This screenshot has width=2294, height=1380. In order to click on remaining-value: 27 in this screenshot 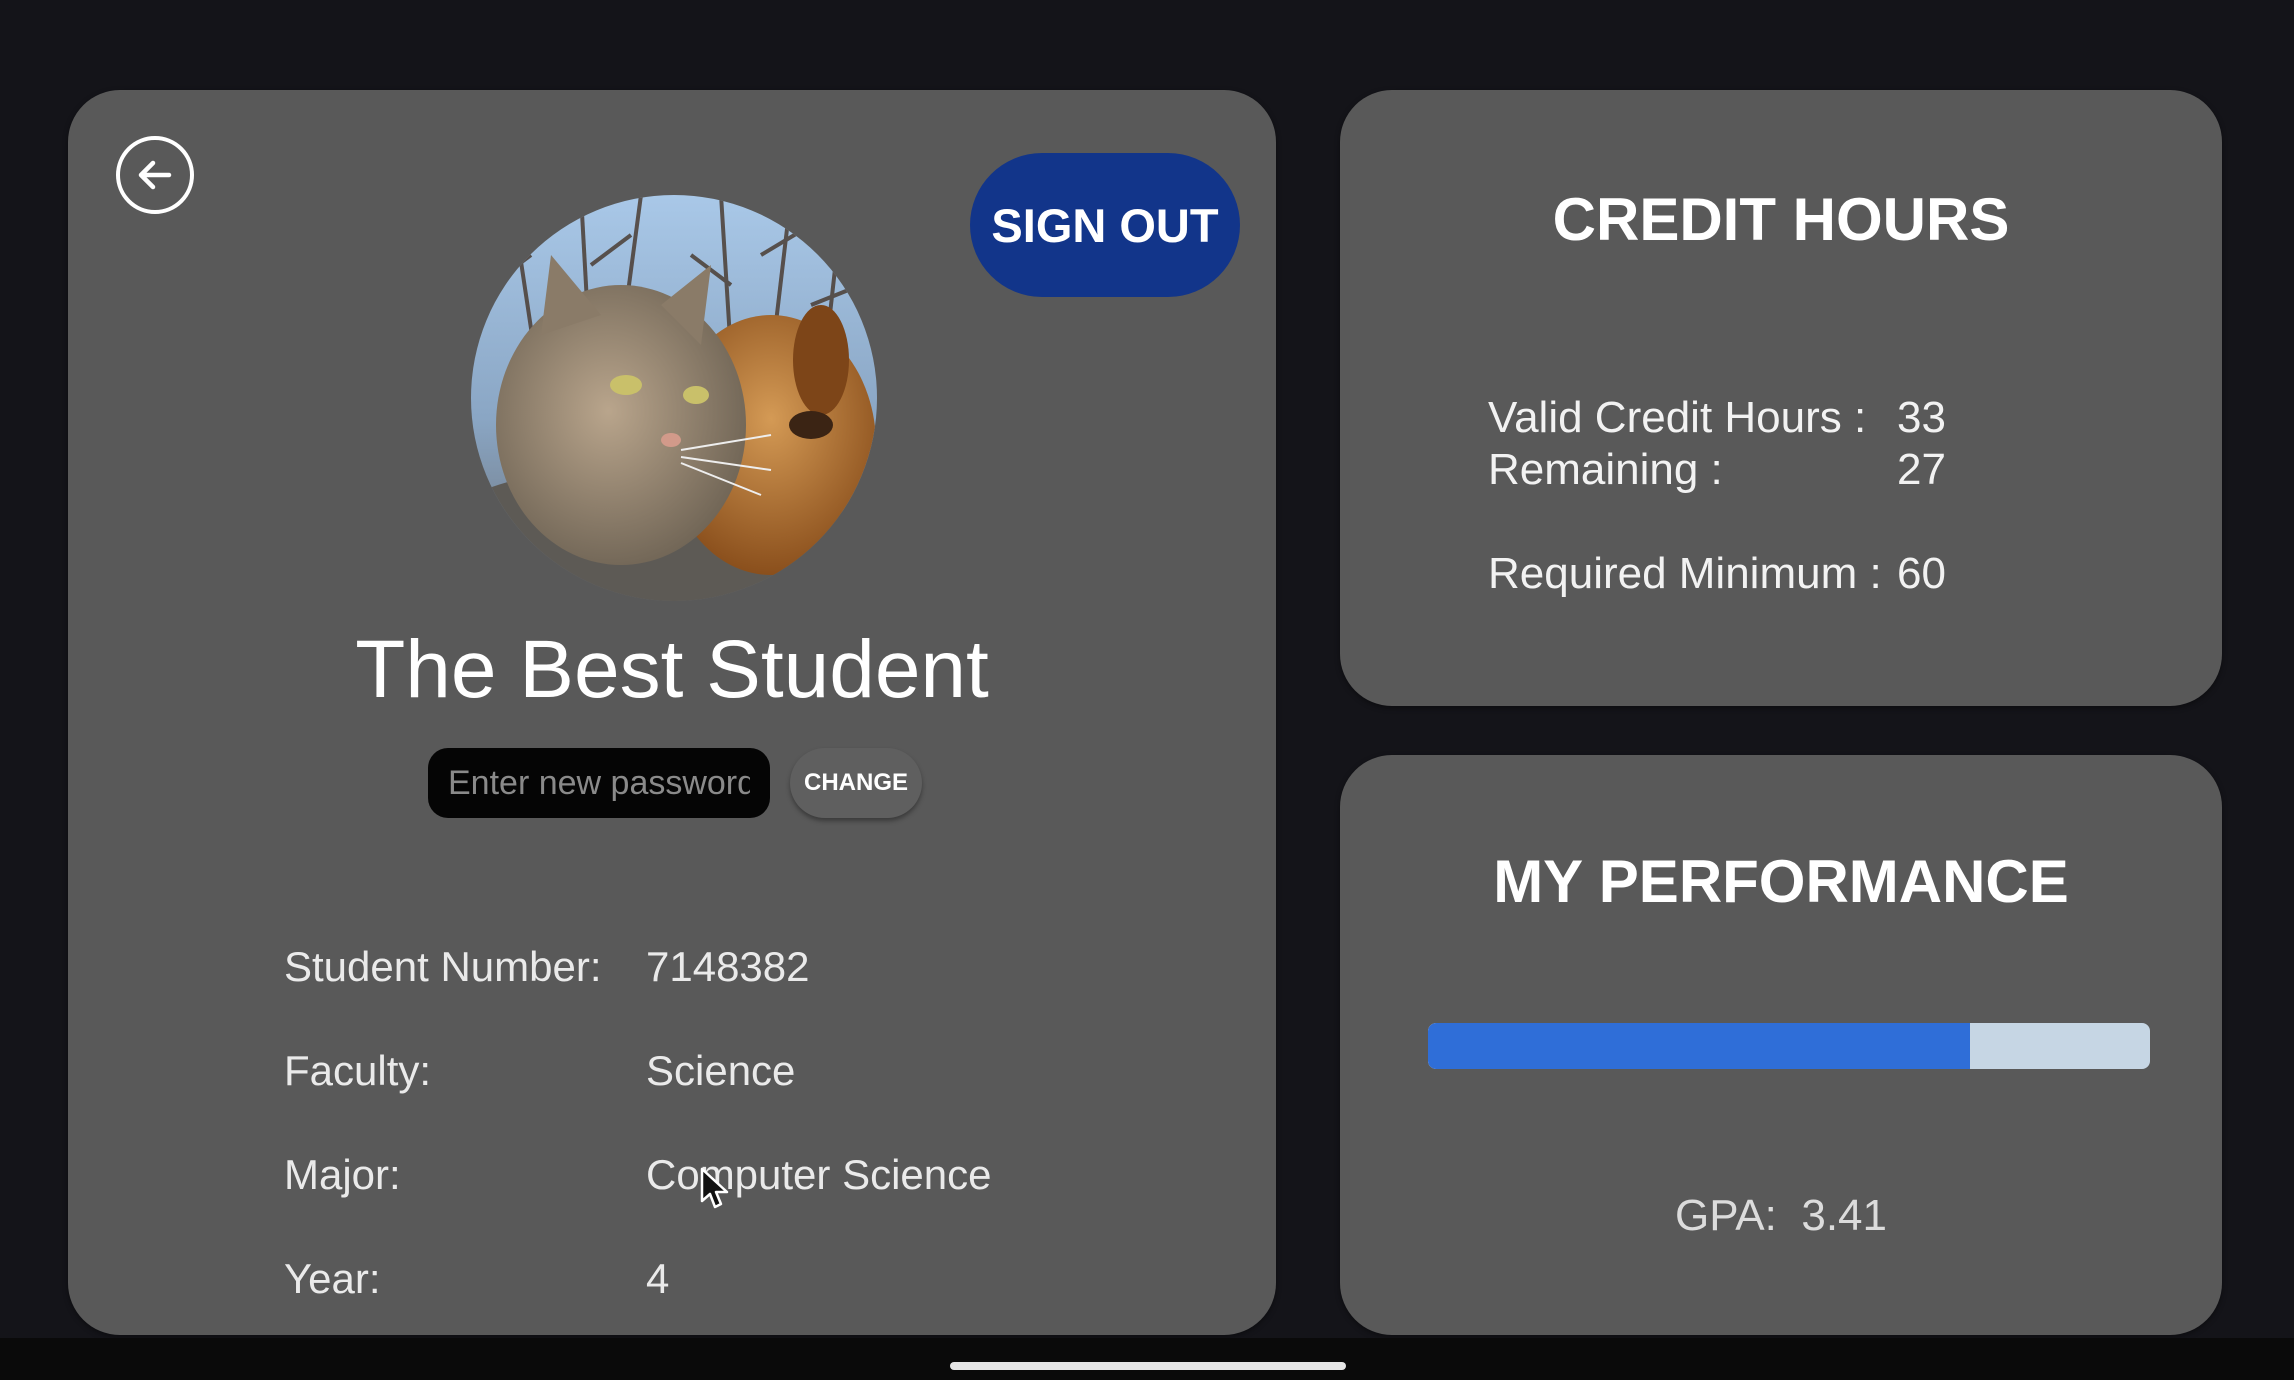, I will do `click(1921, 469)`.